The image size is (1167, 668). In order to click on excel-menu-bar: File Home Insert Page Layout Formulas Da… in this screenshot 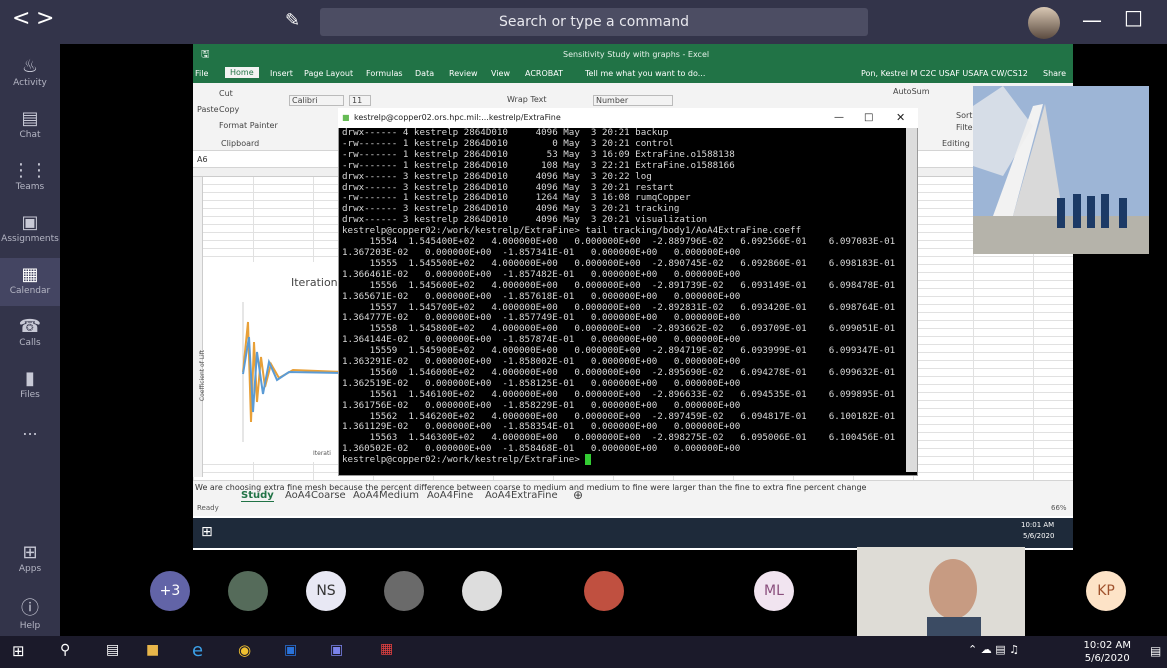, I will do `click(633, 74)`.